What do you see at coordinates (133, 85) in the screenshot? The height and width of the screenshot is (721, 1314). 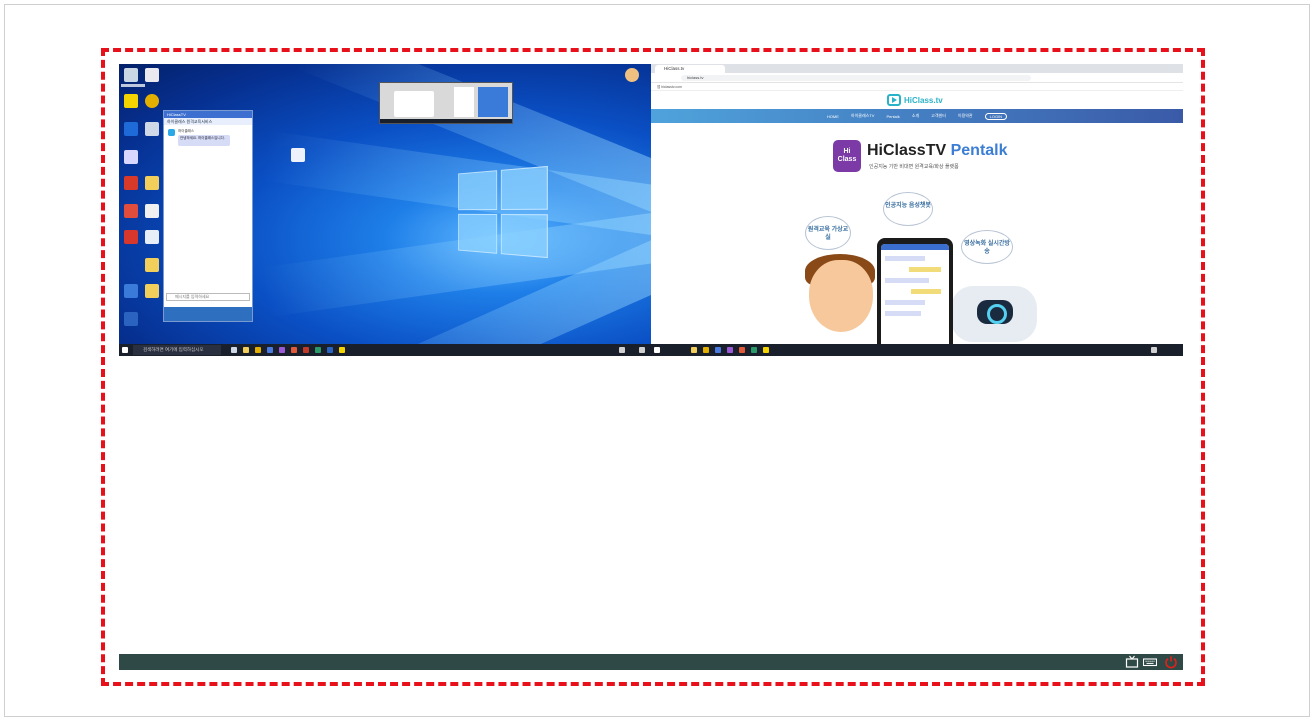 I see `icon-label` at bounding box center [133, 85].